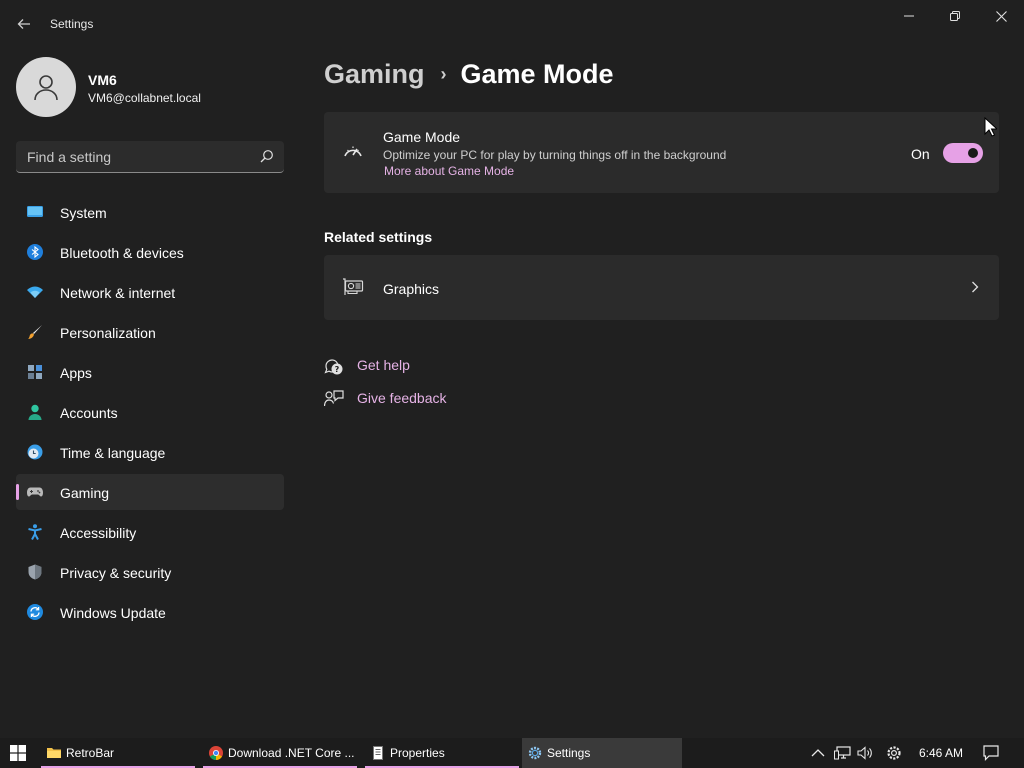 This screenshot has width=1024, height=768. Describe the element at coordinates (150, 532) in the screenshot. I see `sidebar-item-accessibility: Accessibility` at that location.